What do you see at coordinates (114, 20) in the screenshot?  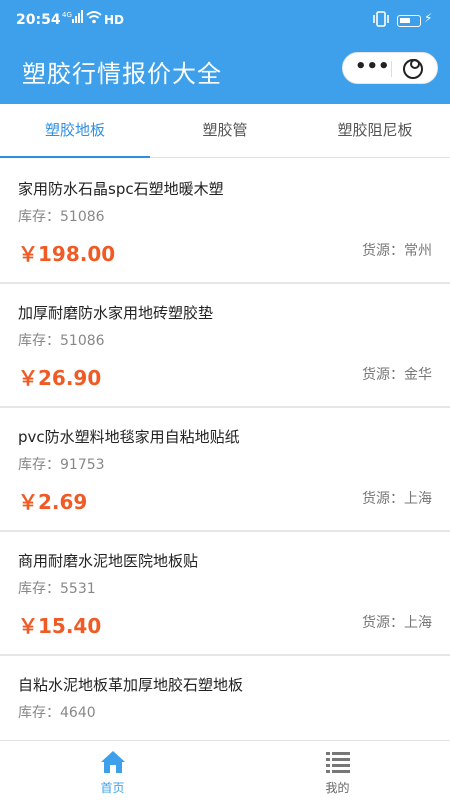 I see `hd-indicator: HD` at bounding box center [114, 20].